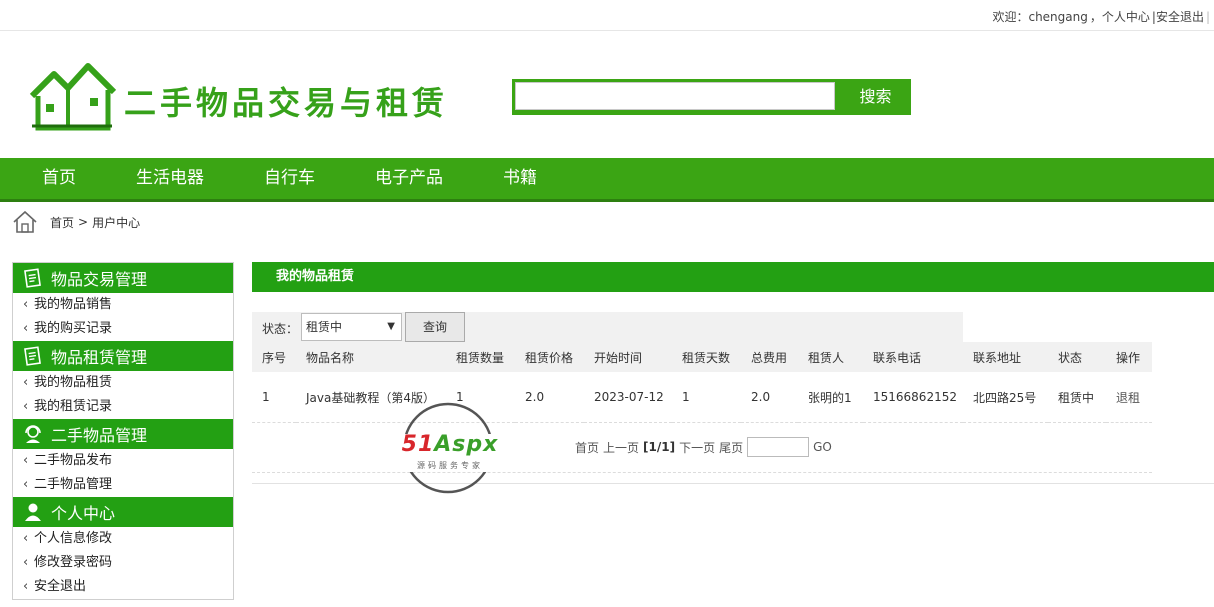  I want to click on cell-price: 2.0, so click(549, 397).